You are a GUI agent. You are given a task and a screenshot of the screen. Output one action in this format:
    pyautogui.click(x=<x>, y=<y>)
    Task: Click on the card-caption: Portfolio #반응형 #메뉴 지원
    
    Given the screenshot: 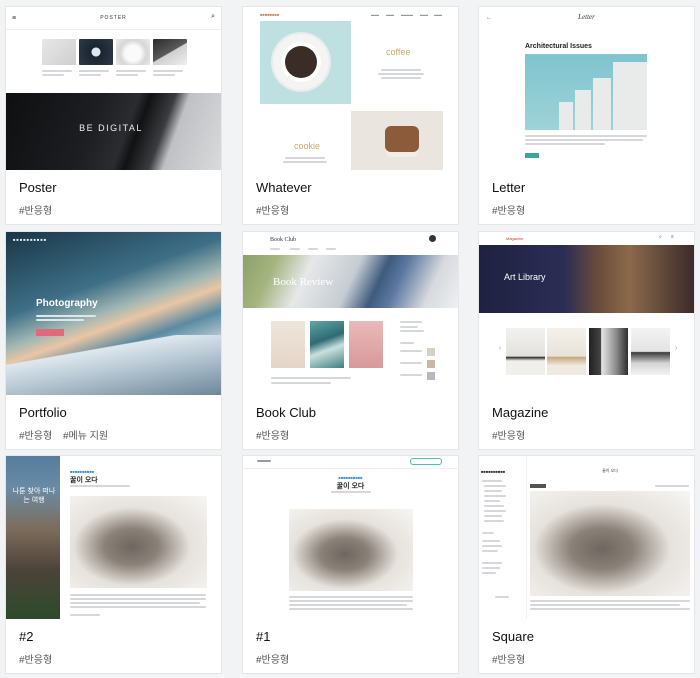 What is the action you would take?
    pyautogui.click(x=67, y=423)
    